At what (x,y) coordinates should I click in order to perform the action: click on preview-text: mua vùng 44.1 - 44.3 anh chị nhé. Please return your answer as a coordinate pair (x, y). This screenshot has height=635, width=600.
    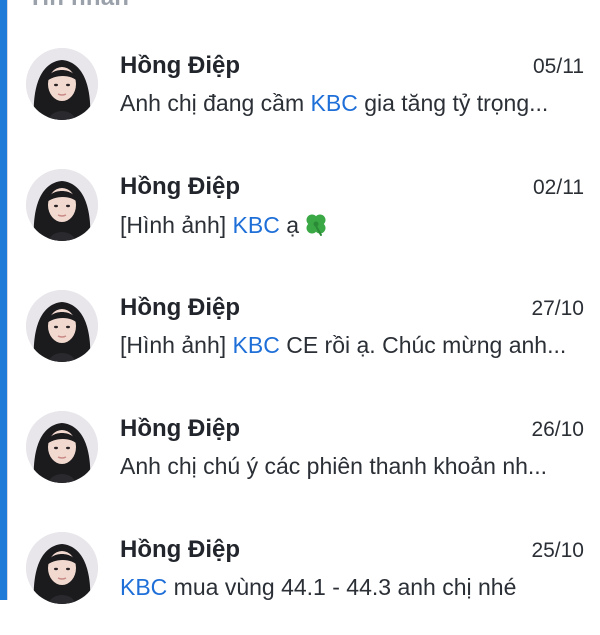
    Looking at the image, I should click on (342, 587).